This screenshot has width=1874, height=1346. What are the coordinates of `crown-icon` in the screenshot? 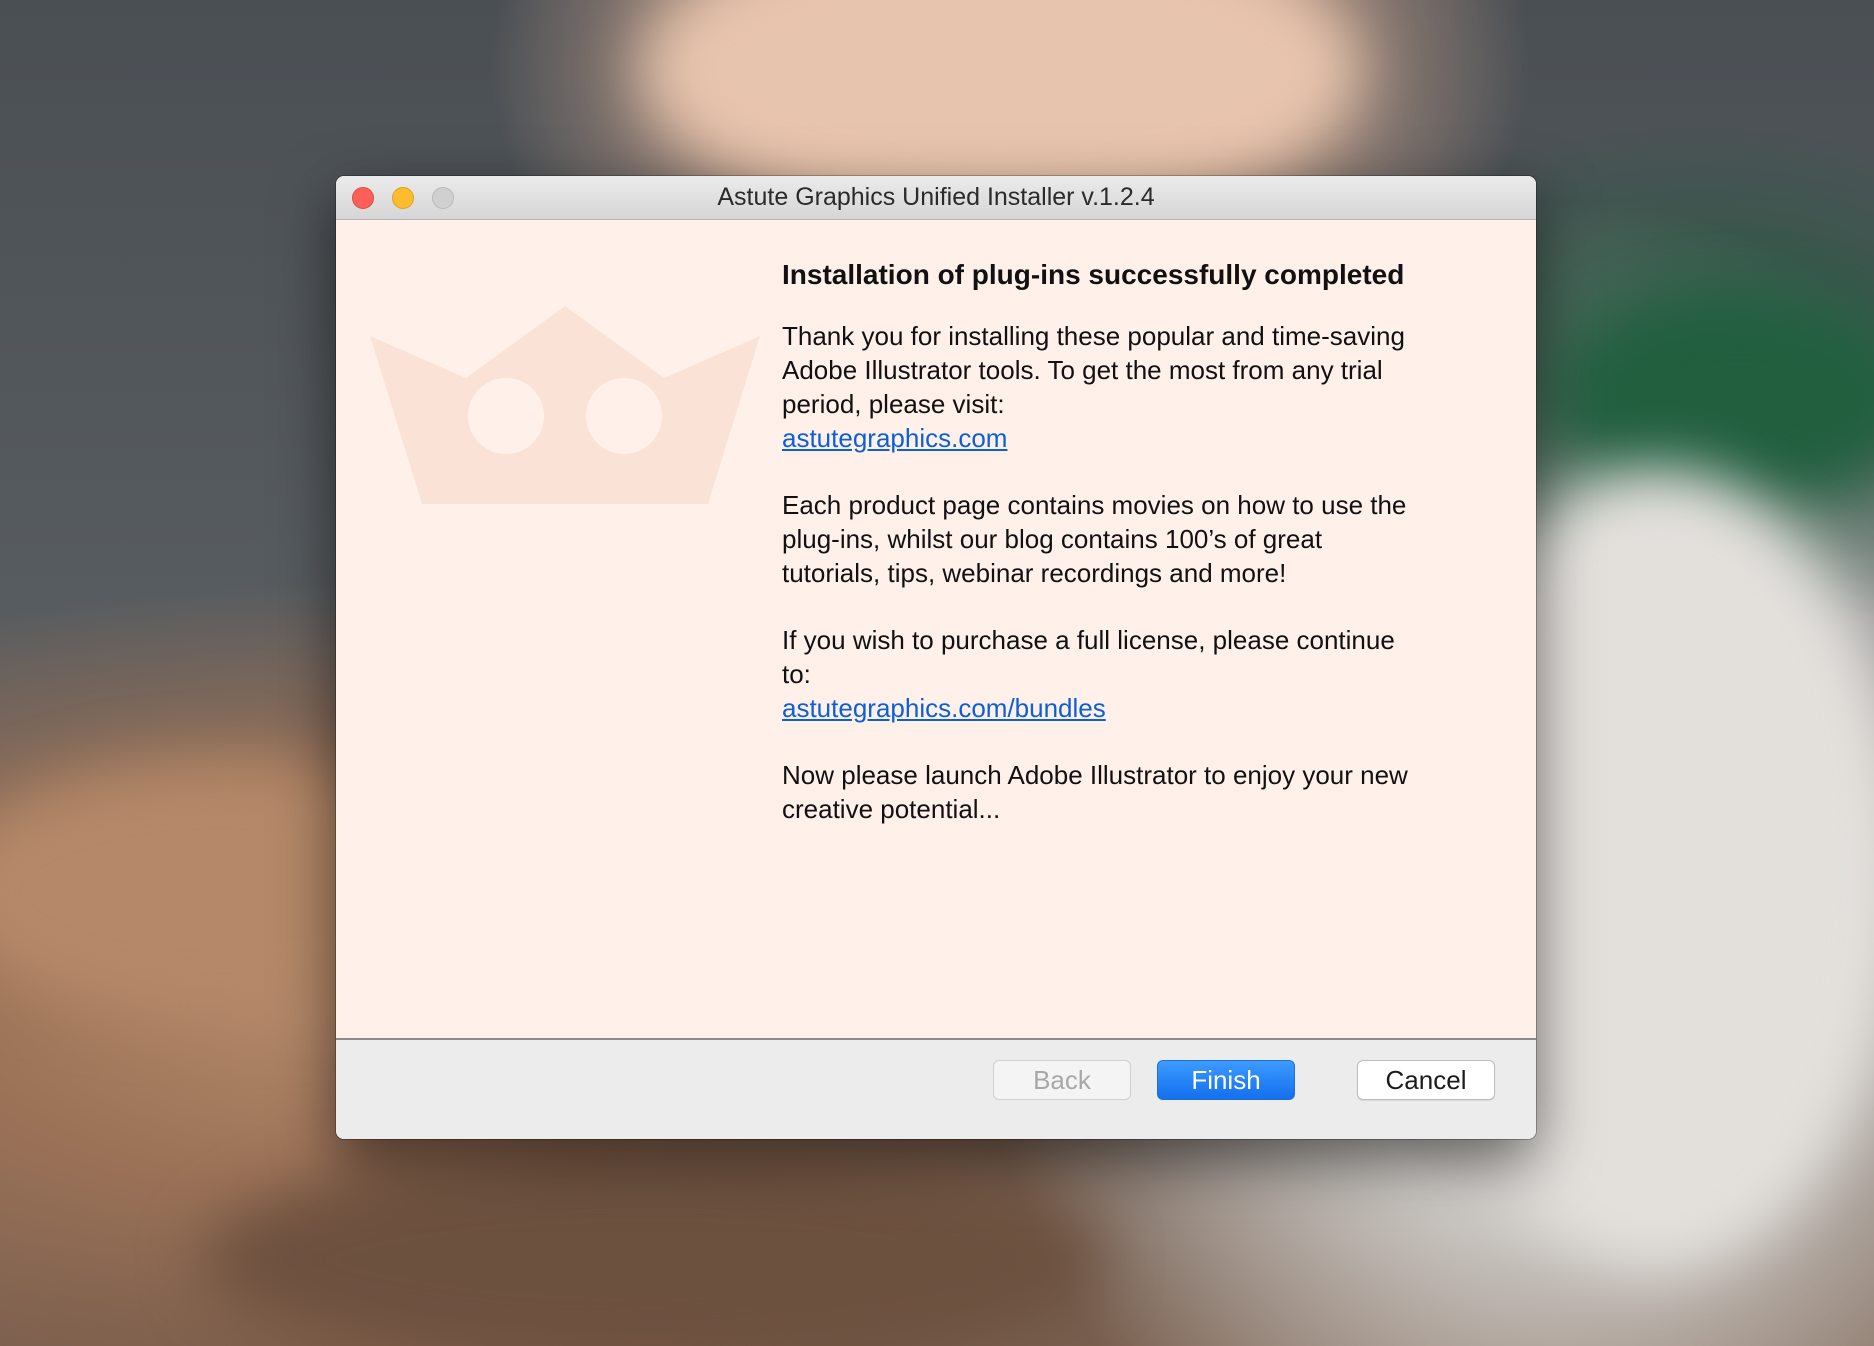 It's located at (565, 405).